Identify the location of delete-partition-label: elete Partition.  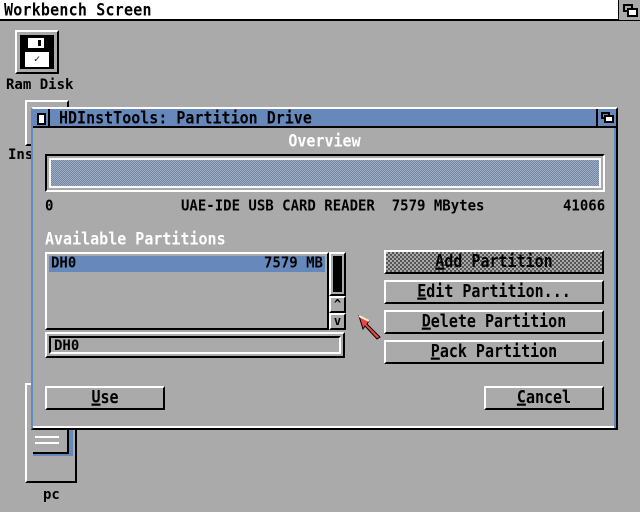
(498, 321).